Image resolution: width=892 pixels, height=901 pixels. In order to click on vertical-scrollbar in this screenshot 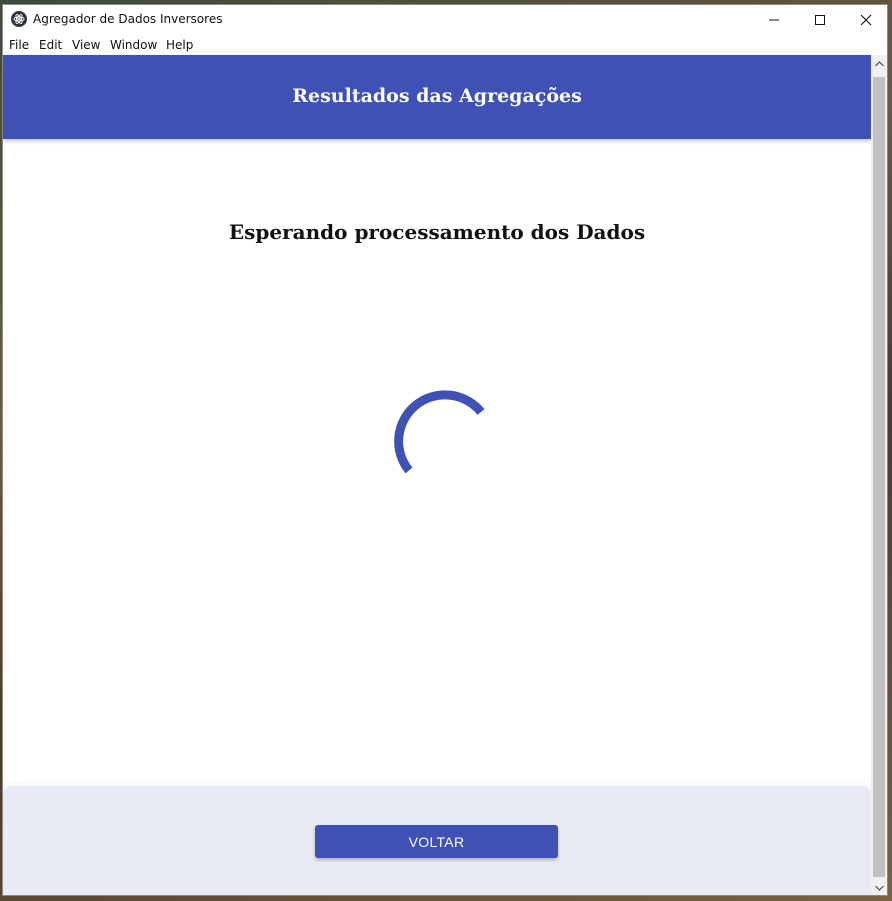, I will do `click(879, 475)`.